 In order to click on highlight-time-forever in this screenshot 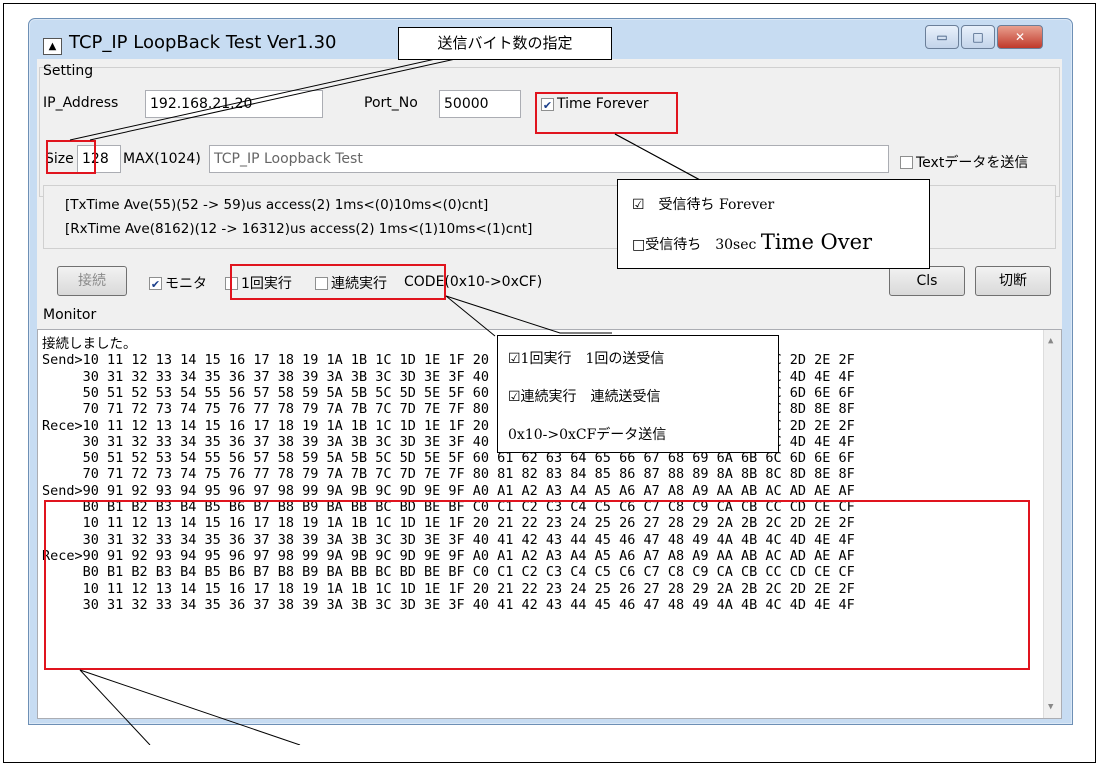, I will do `click(606, 113)`.